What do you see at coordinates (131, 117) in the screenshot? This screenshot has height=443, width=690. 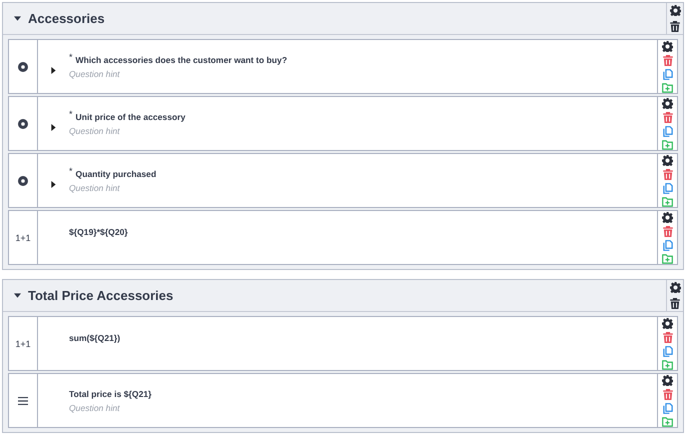 I see `question-title: Unit price of the accessory` at bounding box center [131, 117].